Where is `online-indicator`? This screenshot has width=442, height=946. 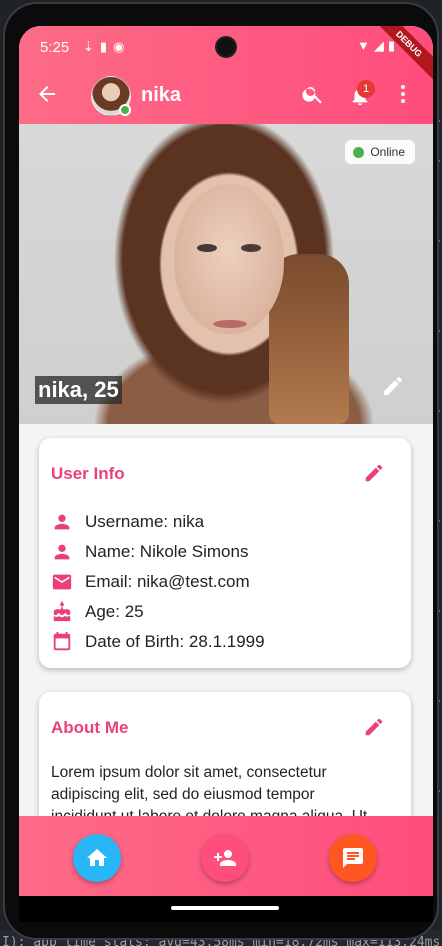 online-indicator is located at coordinates (125, 110).